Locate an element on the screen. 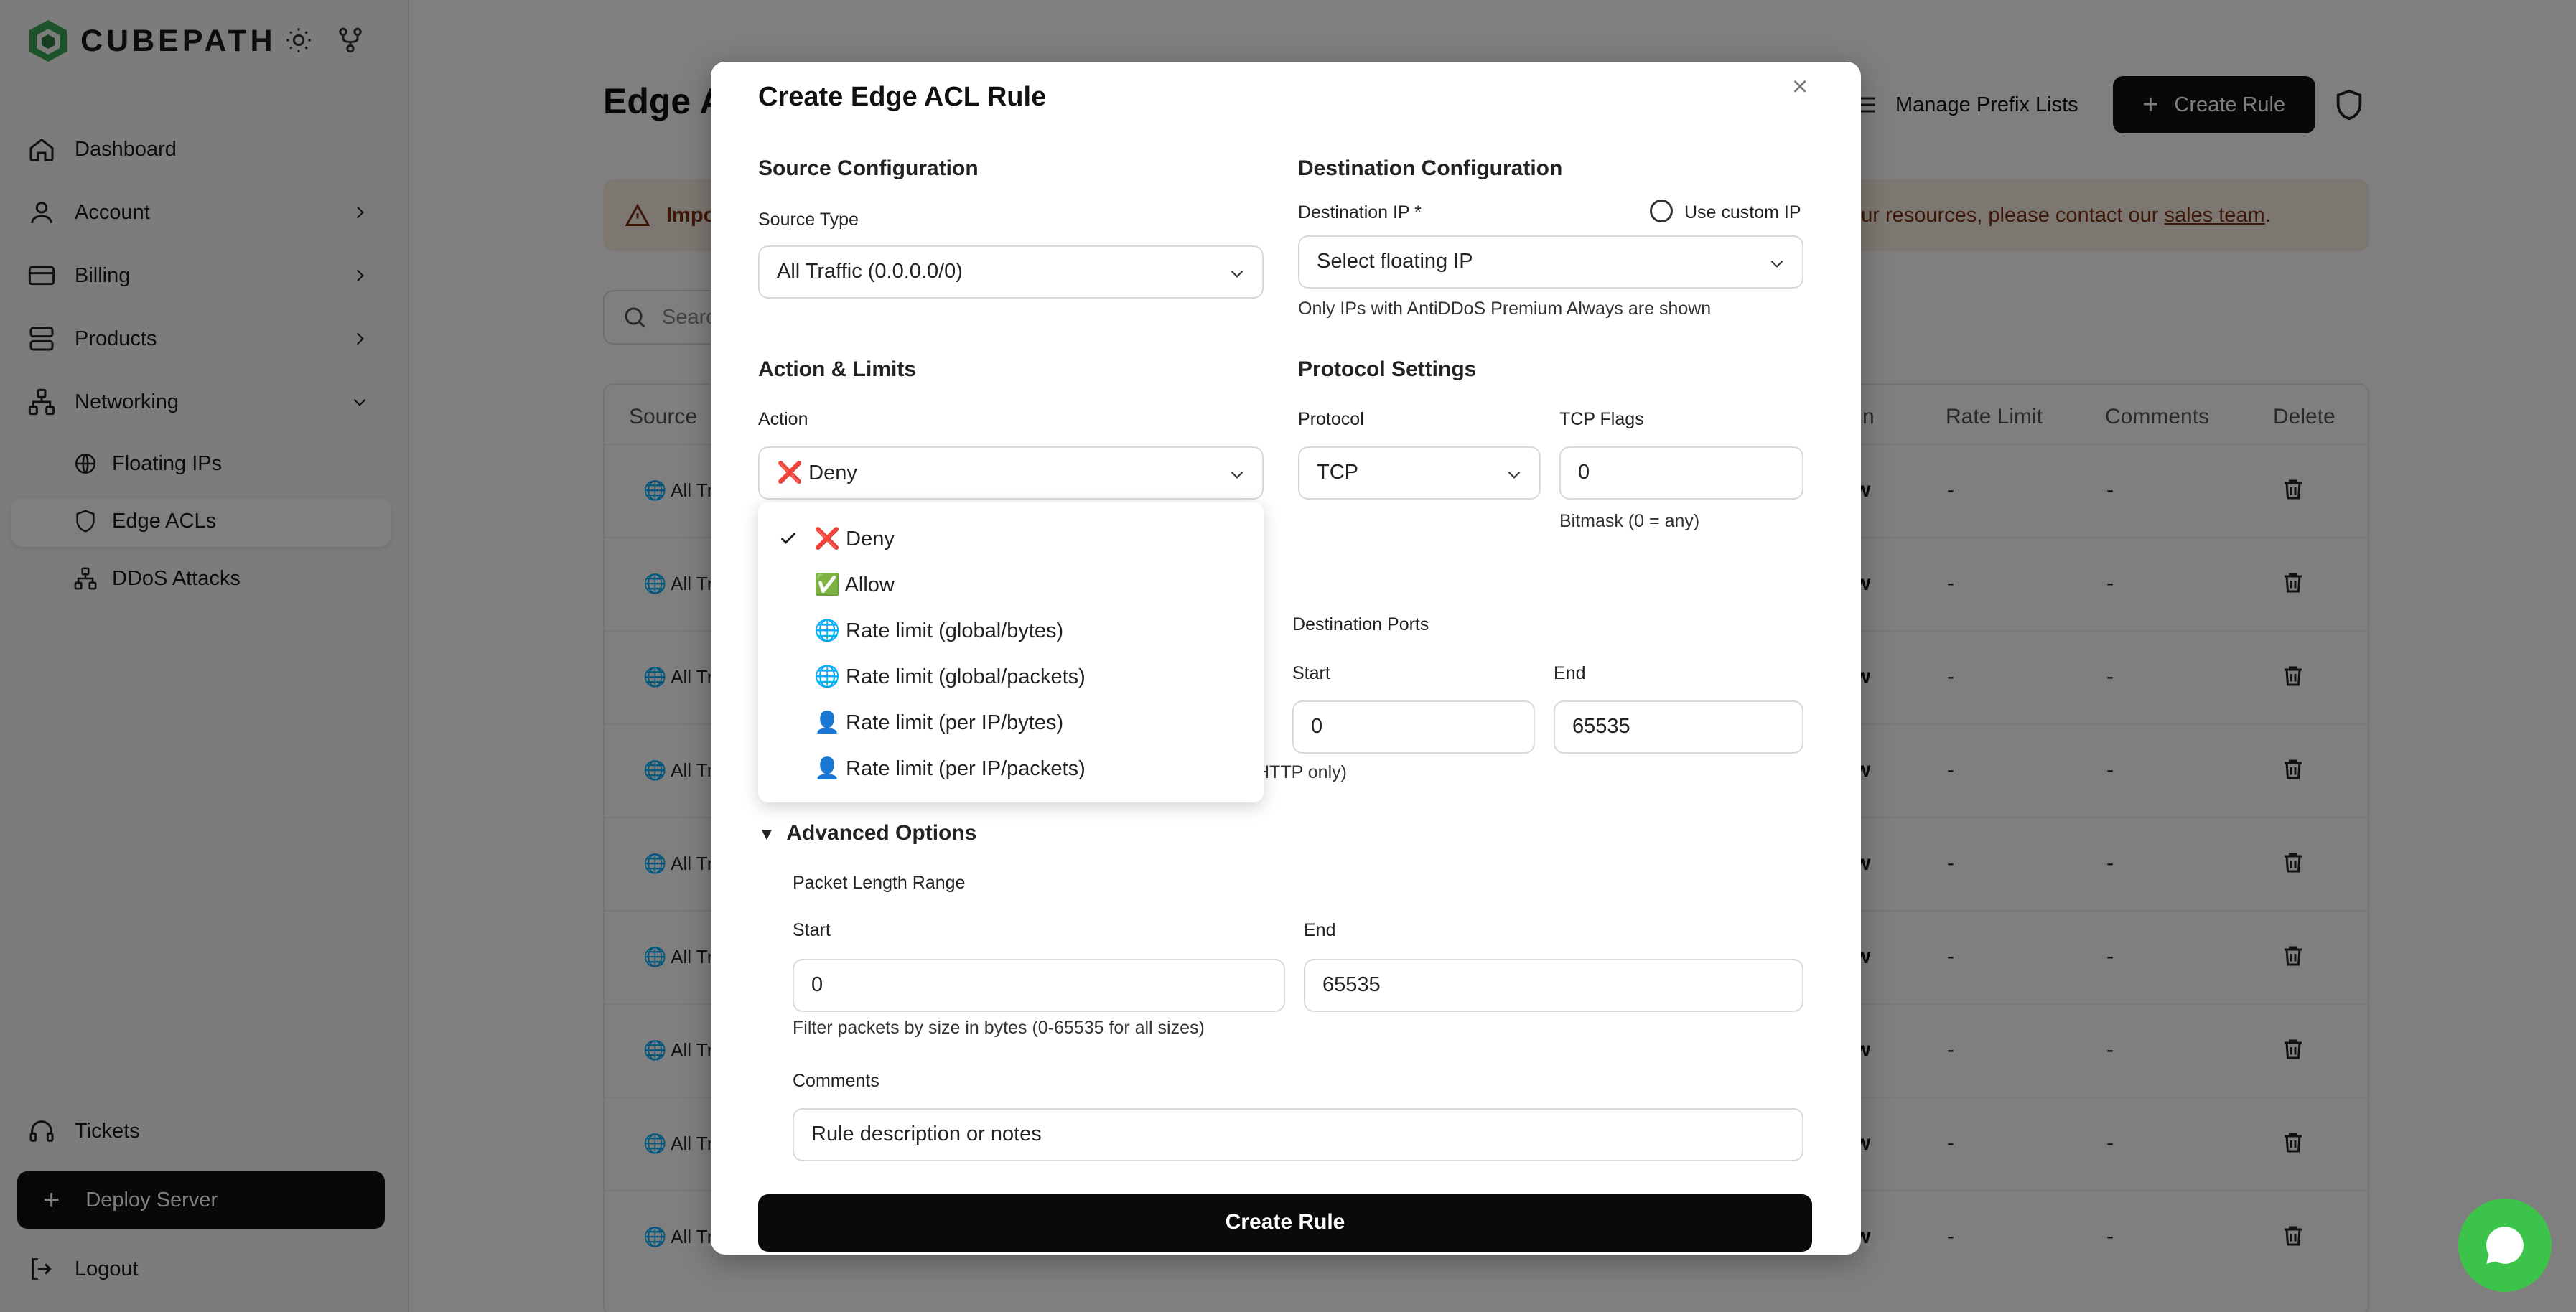  advanced-options-label: Advanced Options is located at coordinates (881, 833).